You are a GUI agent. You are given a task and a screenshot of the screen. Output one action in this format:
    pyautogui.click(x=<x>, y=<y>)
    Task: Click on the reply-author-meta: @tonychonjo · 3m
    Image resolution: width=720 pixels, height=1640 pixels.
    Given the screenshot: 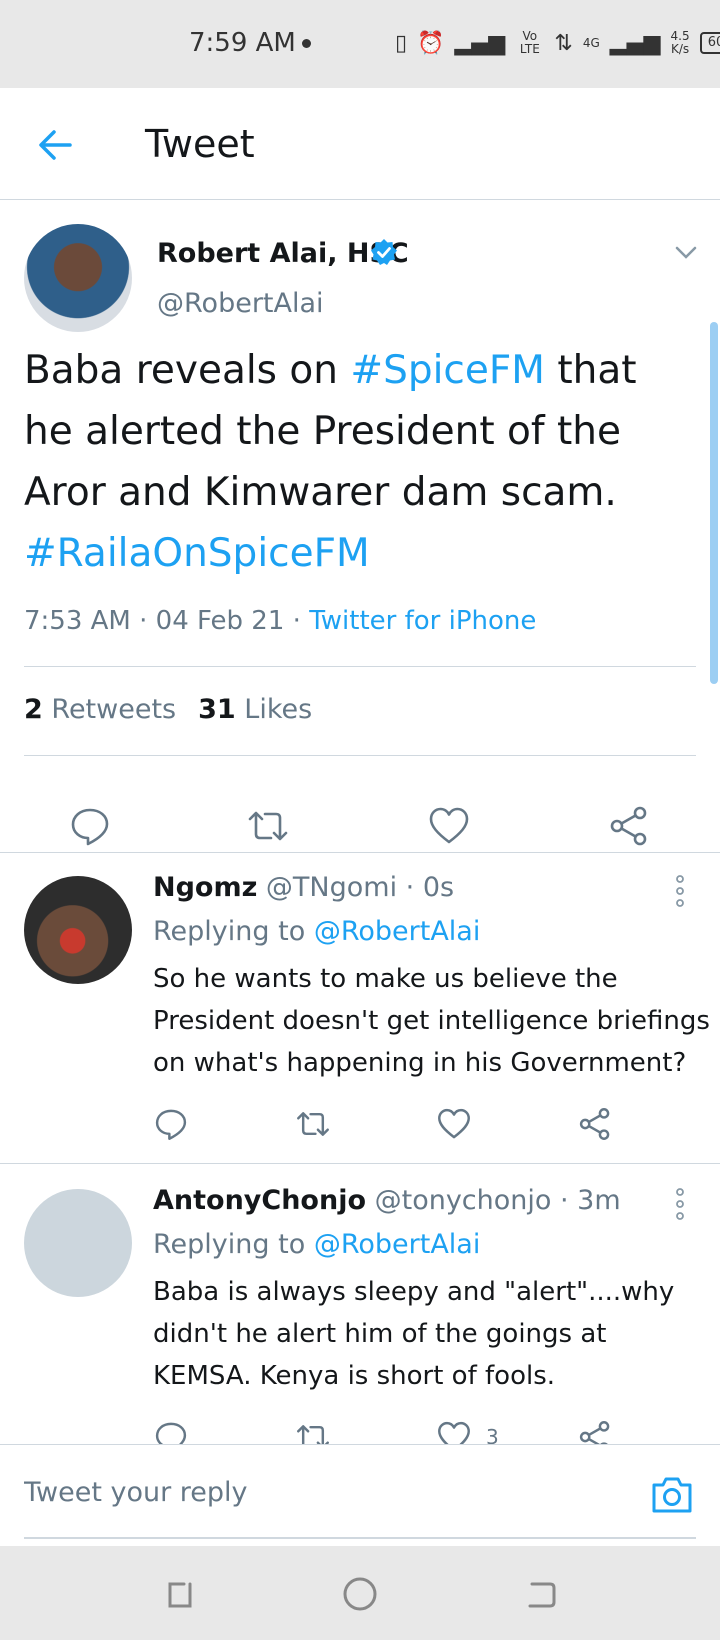 What is the action you would take?
    pyautogui.click(x=497, y=1200)
    